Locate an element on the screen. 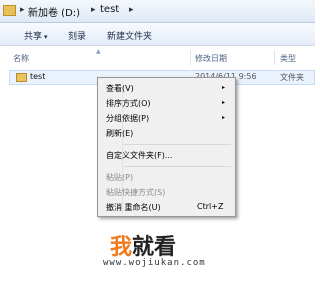  file-type: 文件夹 is located at coordinates (292, 77).